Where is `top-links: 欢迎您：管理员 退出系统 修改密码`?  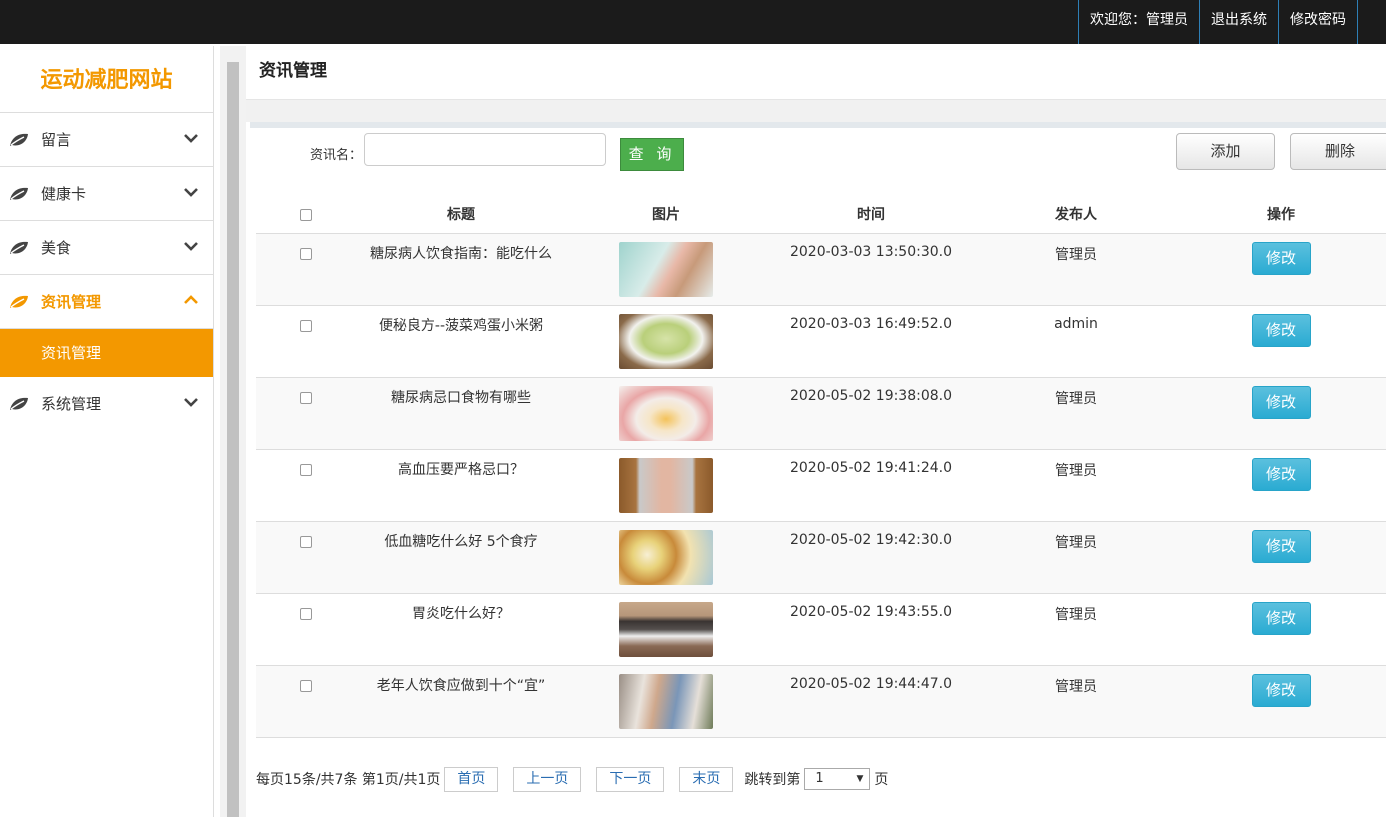
top-links: 欢迎您：管理员 退出系统 修改密码 is located at coordinates (1218, 22).